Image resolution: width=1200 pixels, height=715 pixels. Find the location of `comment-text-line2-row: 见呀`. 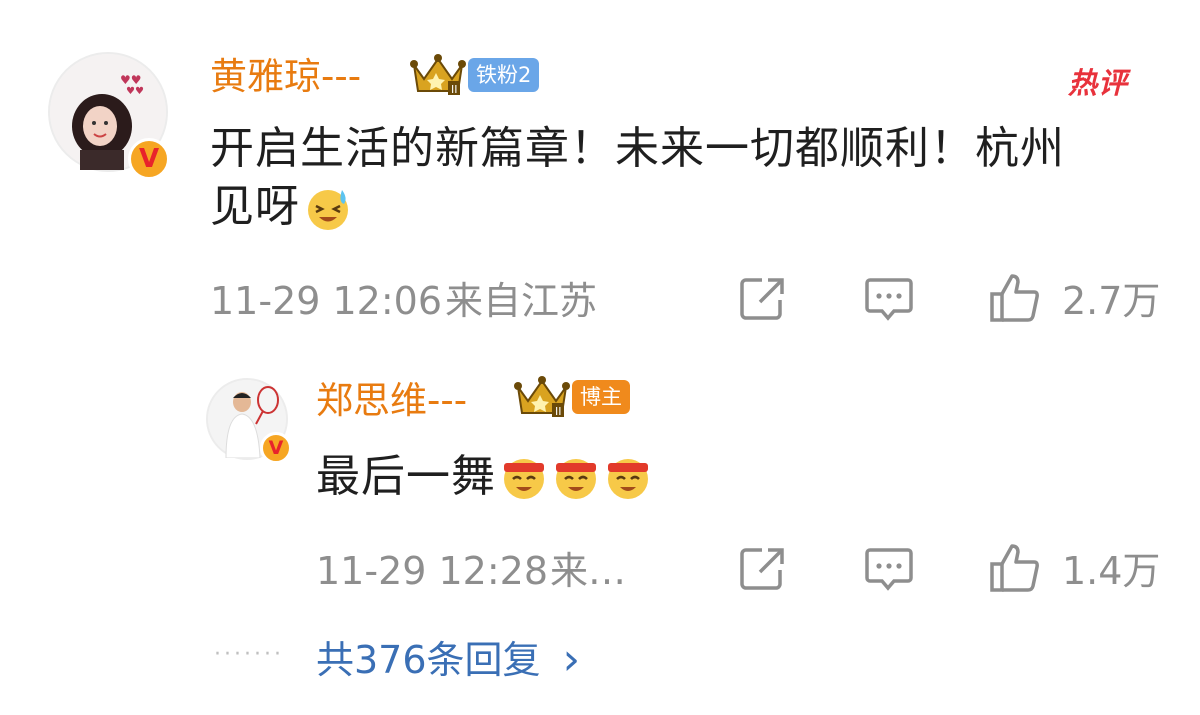

comment-text-line2-row: 见呀 is located at coordinates (282, 207).